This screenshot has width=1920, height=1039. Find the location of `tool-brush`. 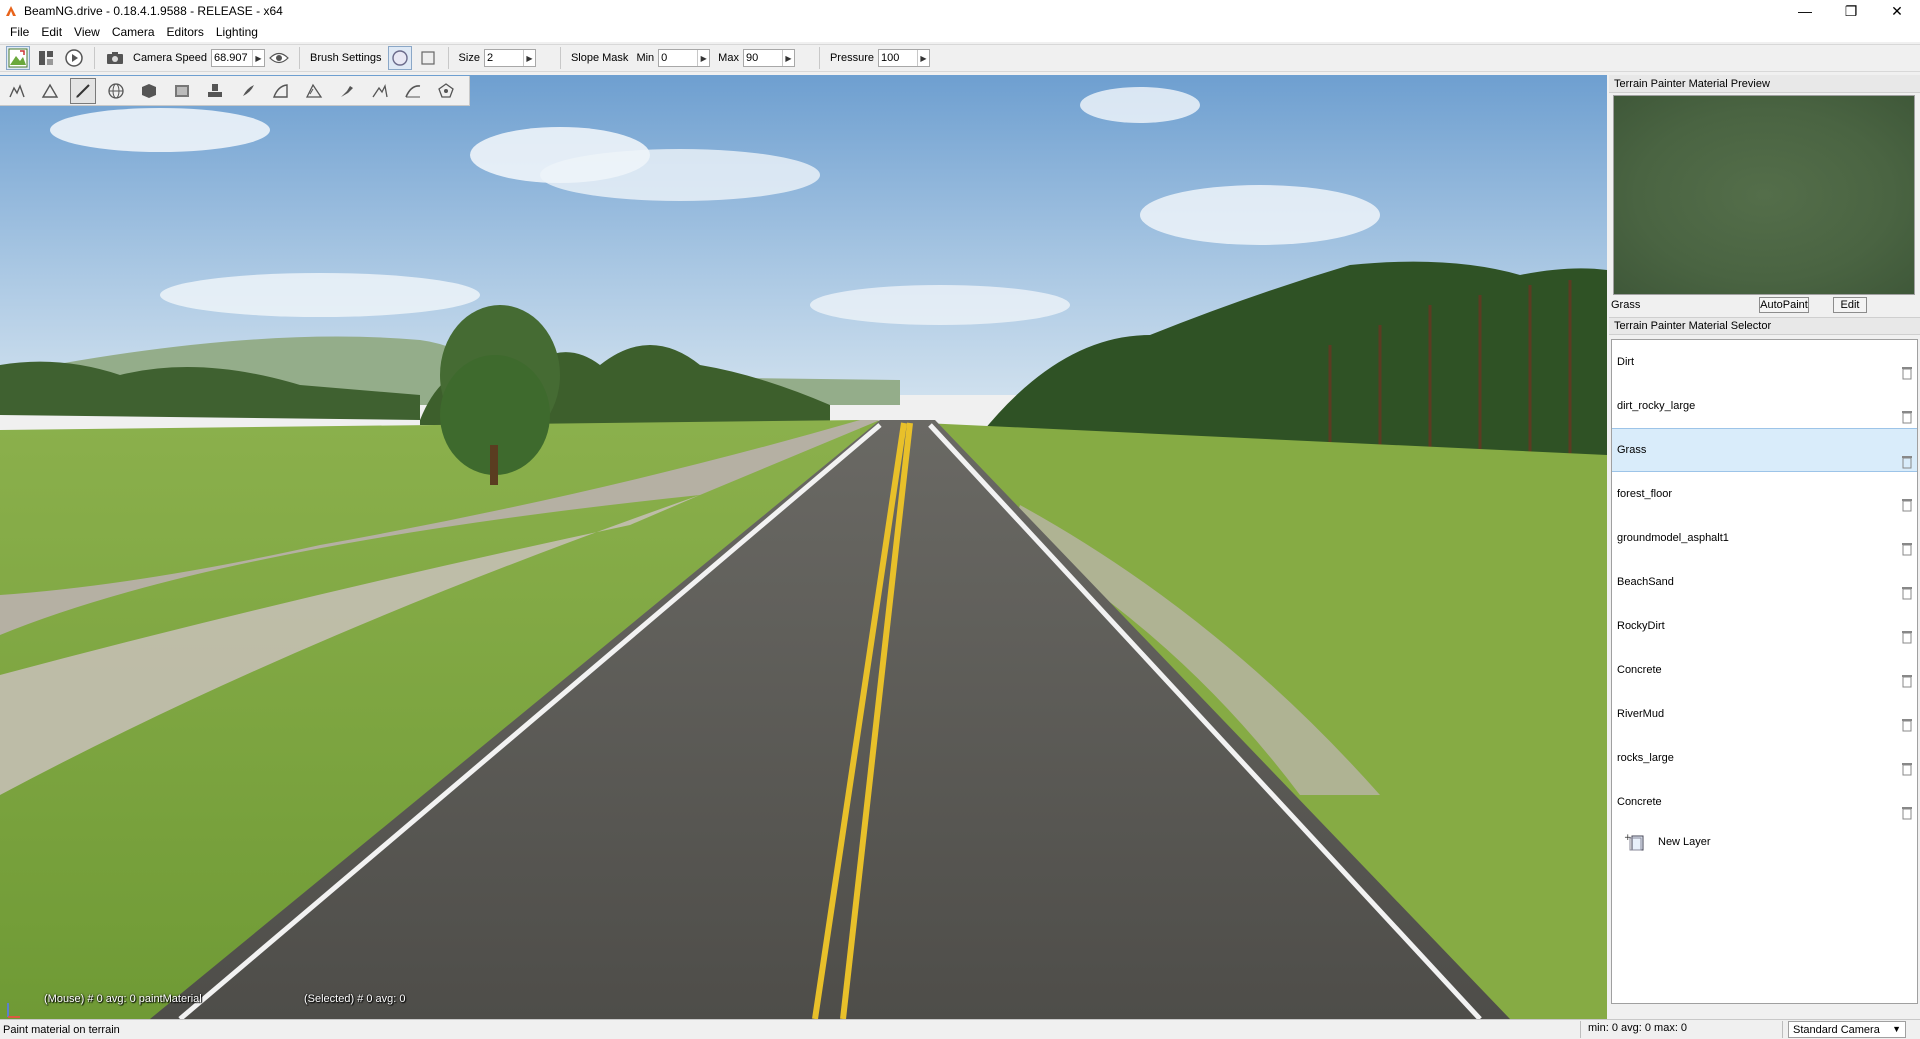

tool-brush is located at coordinates (248, 91).